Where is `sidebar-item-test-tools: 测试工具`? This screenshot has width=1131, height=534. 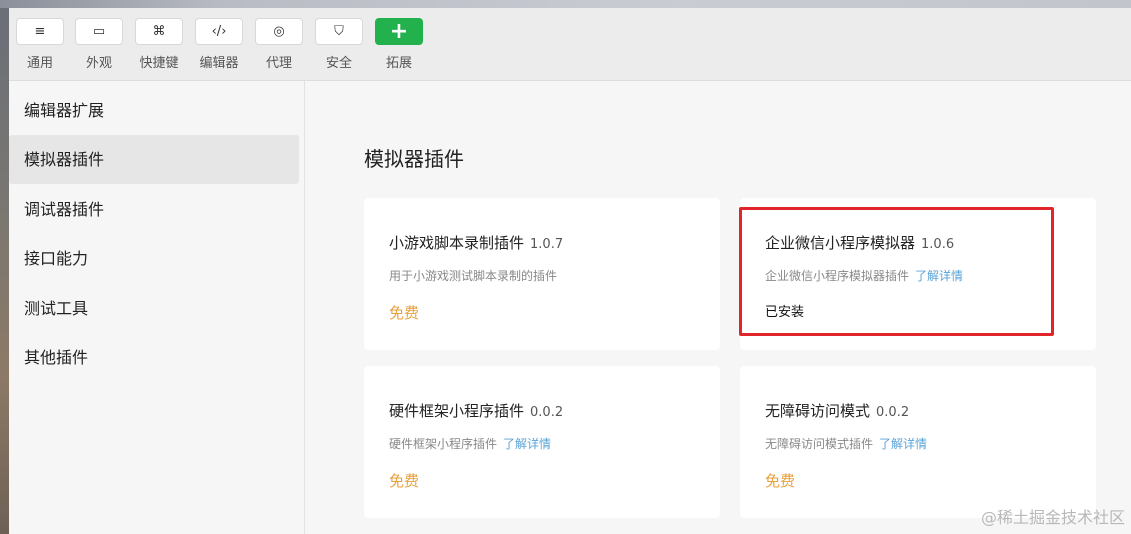 sidebar-item-test-tools: 测试工具 is located at coordinates (154, 308).